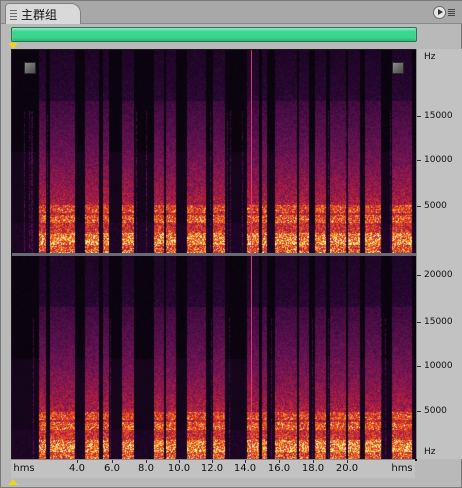 The width and height of the screenshot is (462, 488). I want to click on menu-lines-icon, so click(451, 12).